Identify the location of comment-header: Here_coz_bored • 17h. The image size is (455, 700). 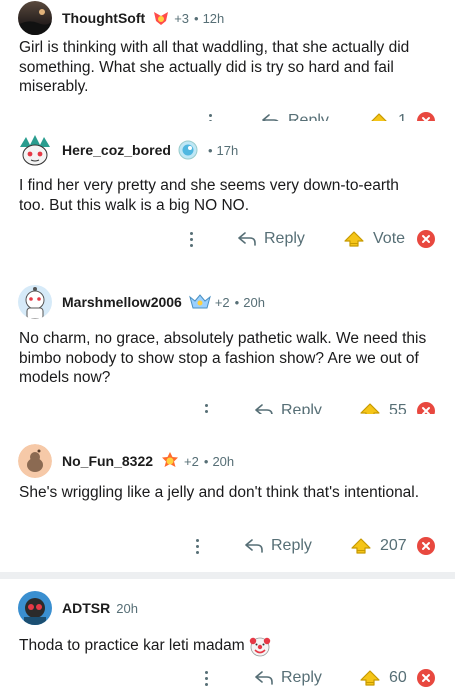
(128, 150).